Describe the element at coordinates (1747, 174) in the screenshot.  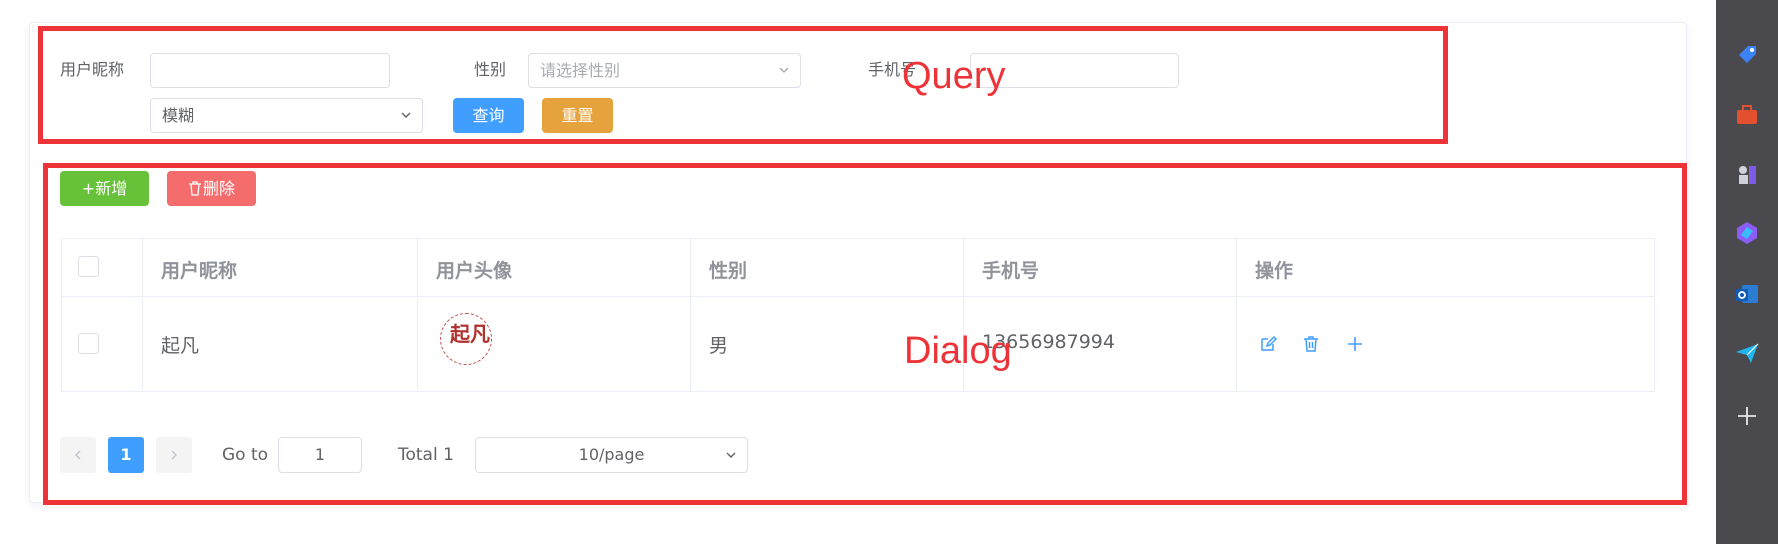
I see `chess-icon` at that location.